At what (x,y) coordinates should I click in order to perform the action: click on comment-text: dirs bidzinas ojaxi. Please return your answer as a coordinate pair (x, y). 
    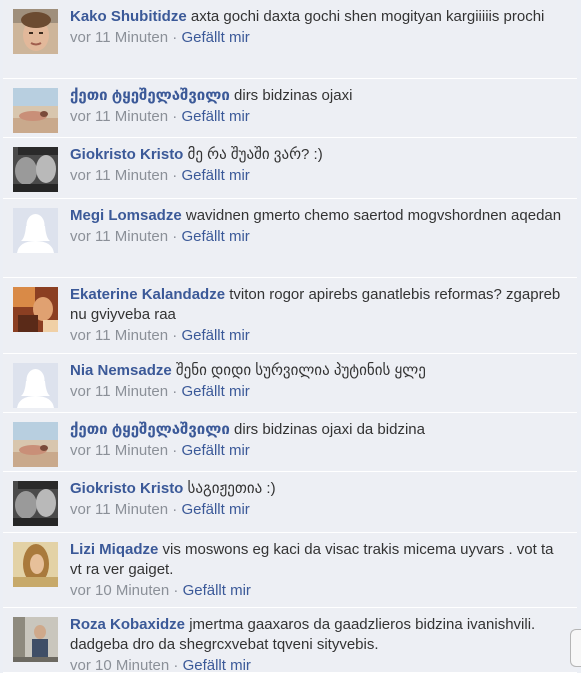
    Looking at the image, I should click on (293, 95).